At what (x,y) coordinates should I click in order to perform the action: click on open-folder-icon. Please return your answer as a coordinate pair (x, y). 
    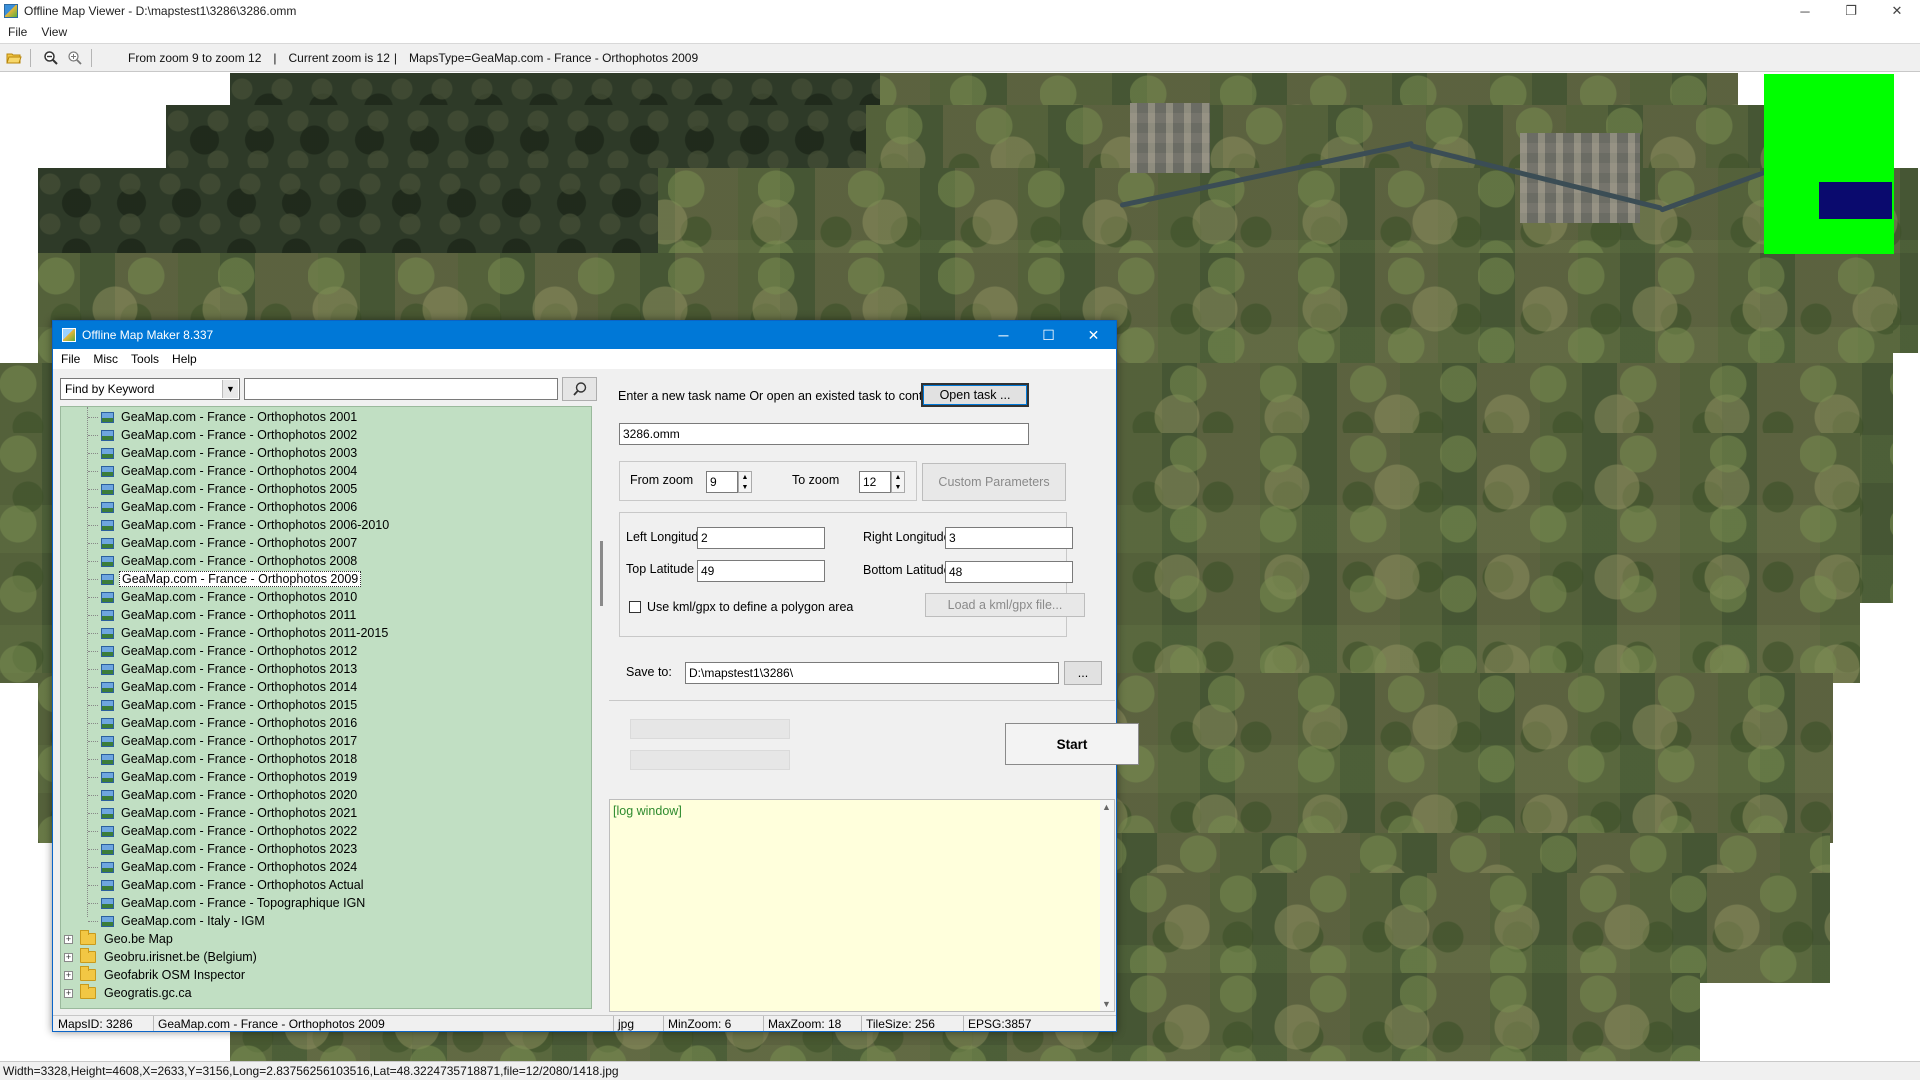
    Looking at the image, I should click on (14, 58).